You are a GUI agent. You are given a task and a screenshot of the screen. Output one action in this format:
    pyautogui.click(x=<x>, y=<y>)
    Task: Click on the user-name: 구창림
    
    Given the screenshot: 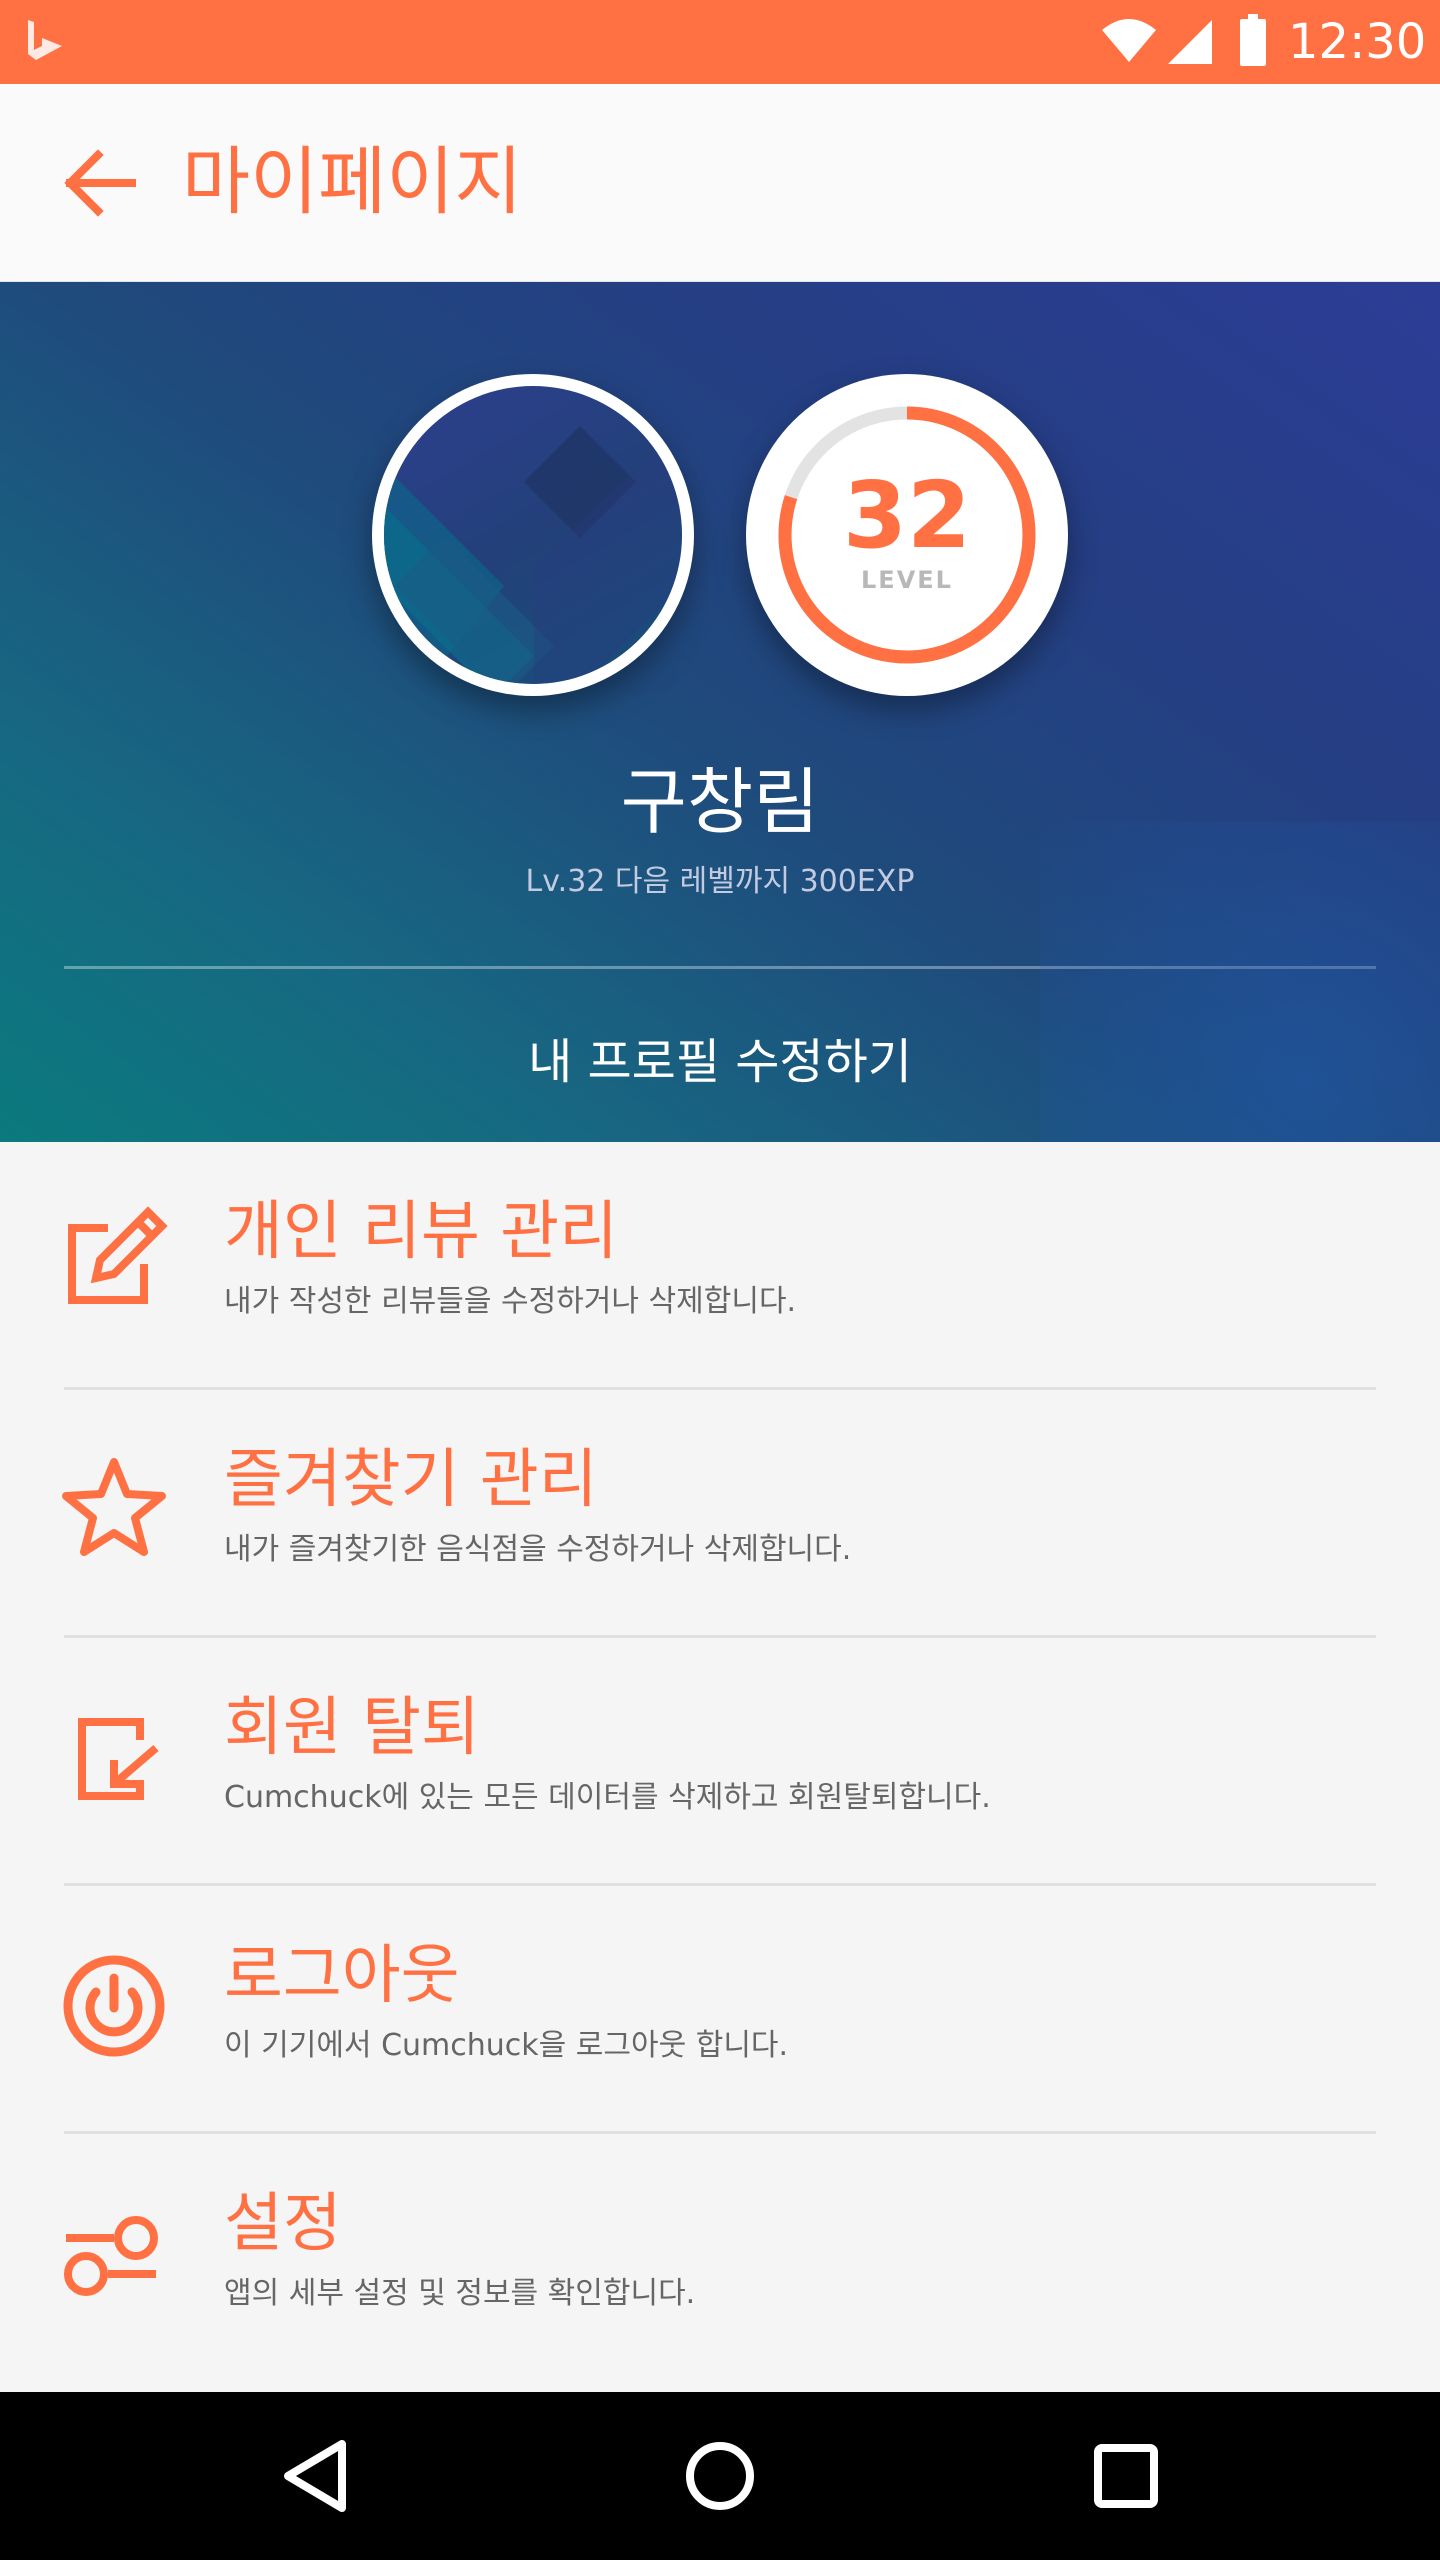 What is the action you would take?
    pyautogui.click(x=720, y=802)
    